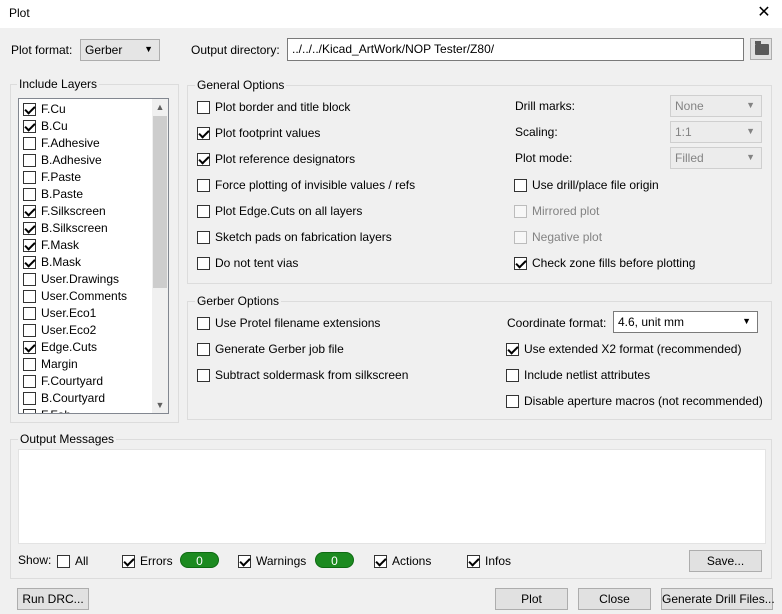 Image resolution: width=782 pixels, height=614 pixels. I want to click on layer-item-user-drawings: User.Drawings, so click(71, 279).